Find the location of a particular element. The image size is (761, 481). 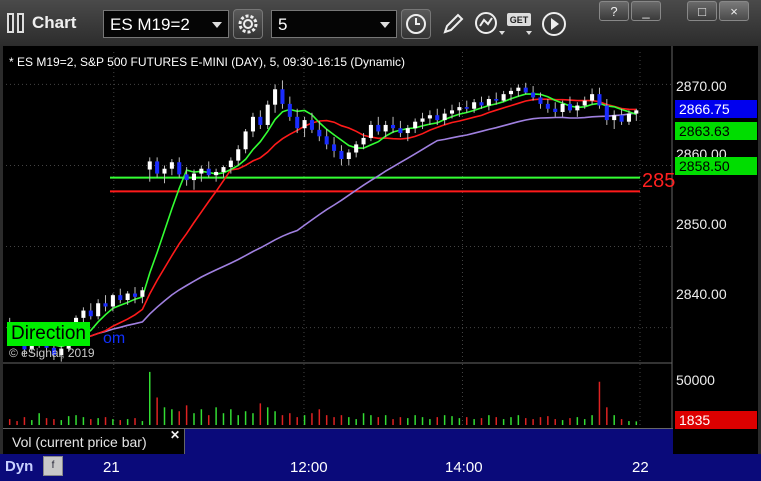

x-tick-label: 14:00 is located at coordinates (464, 467).